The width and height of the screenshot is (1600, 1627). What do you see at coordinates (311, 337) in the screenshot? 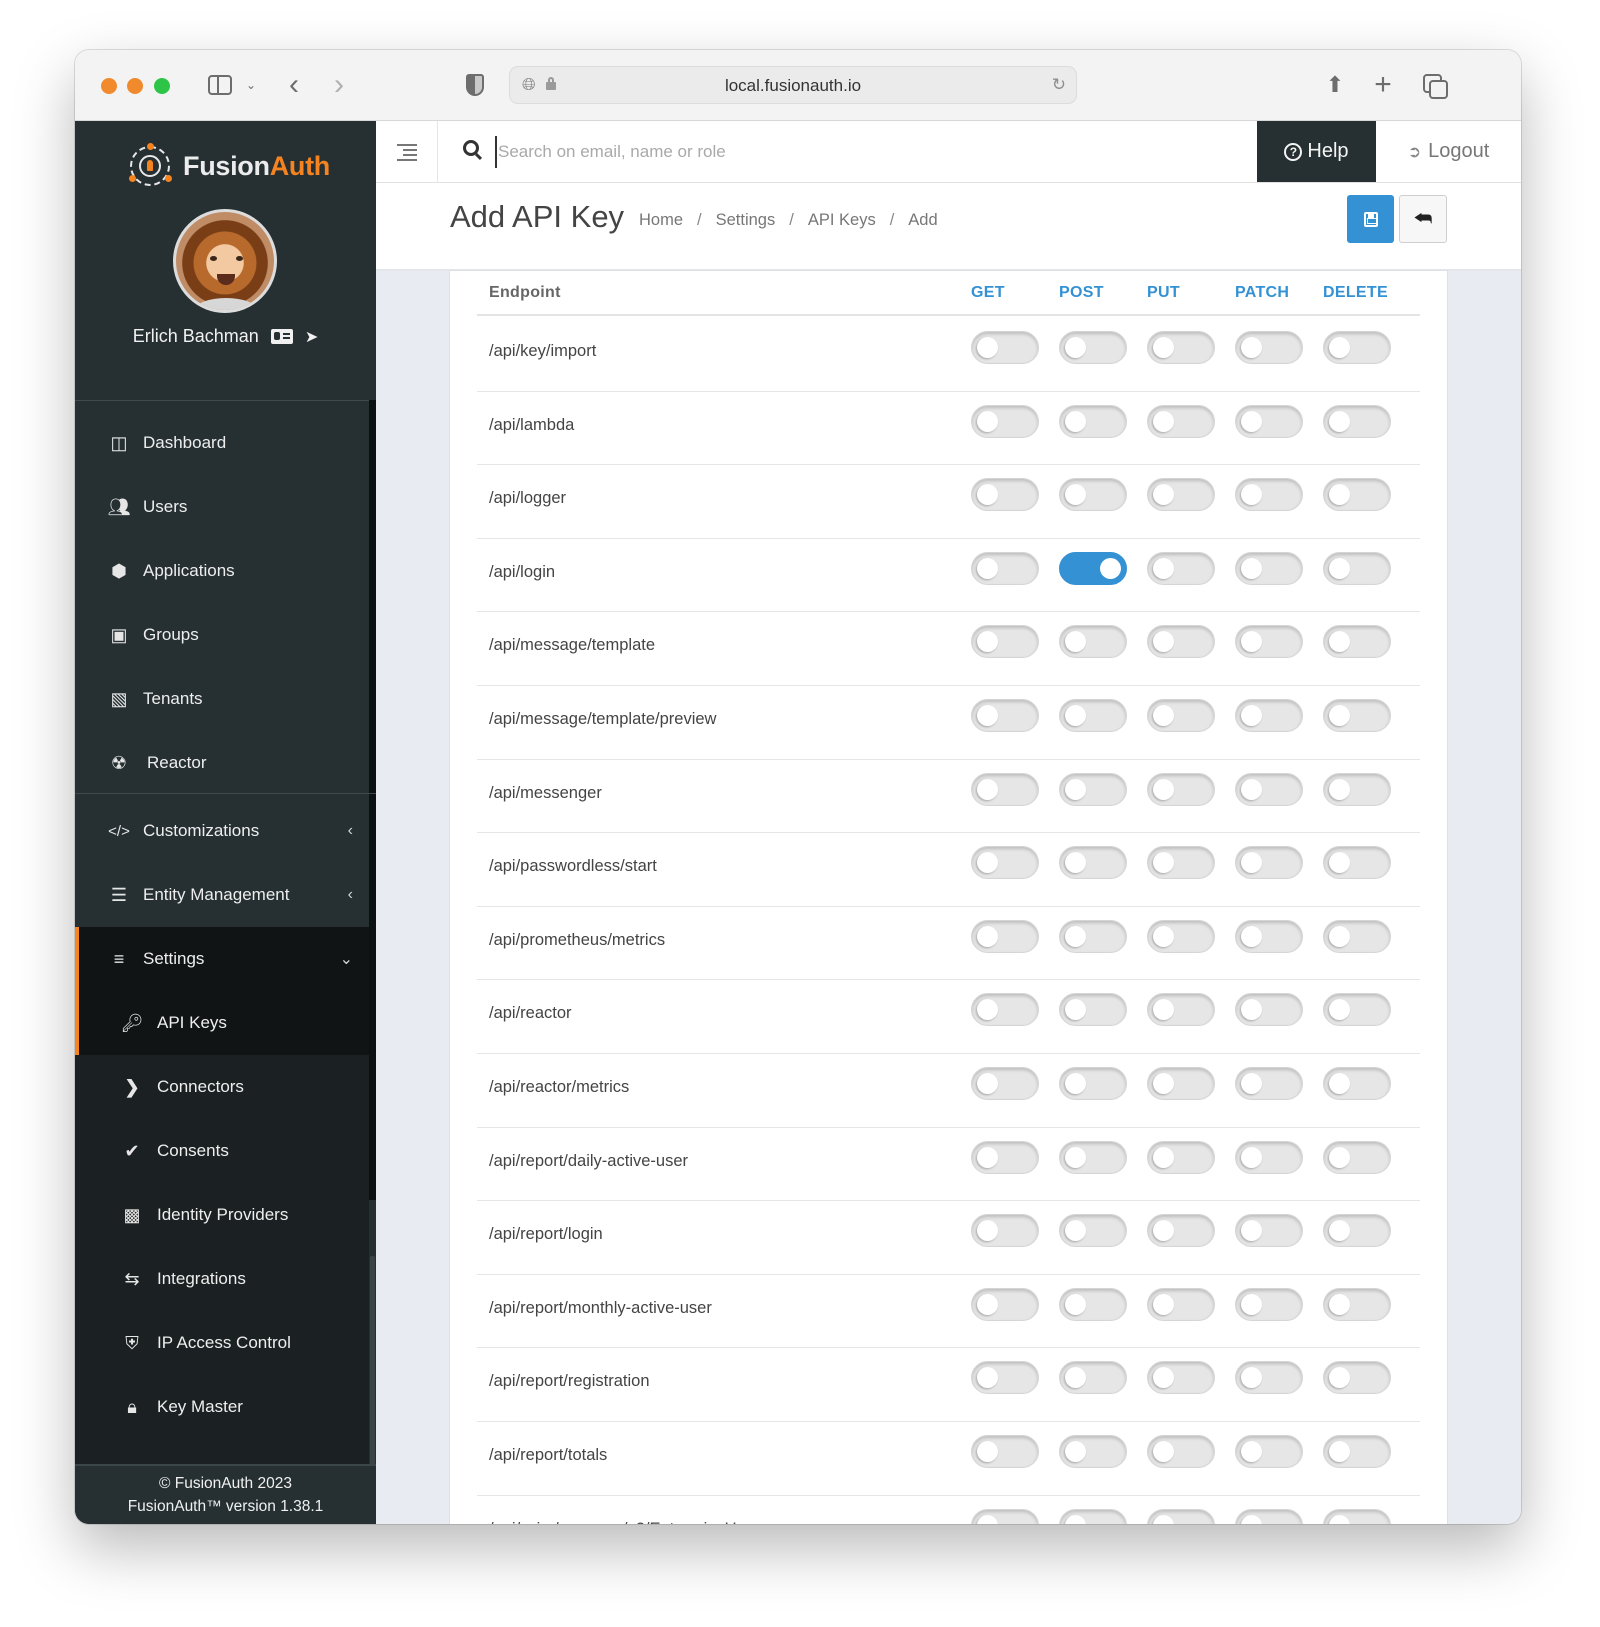
I see `location-arrow-icon: ➤` at bounding box center [311, 337].